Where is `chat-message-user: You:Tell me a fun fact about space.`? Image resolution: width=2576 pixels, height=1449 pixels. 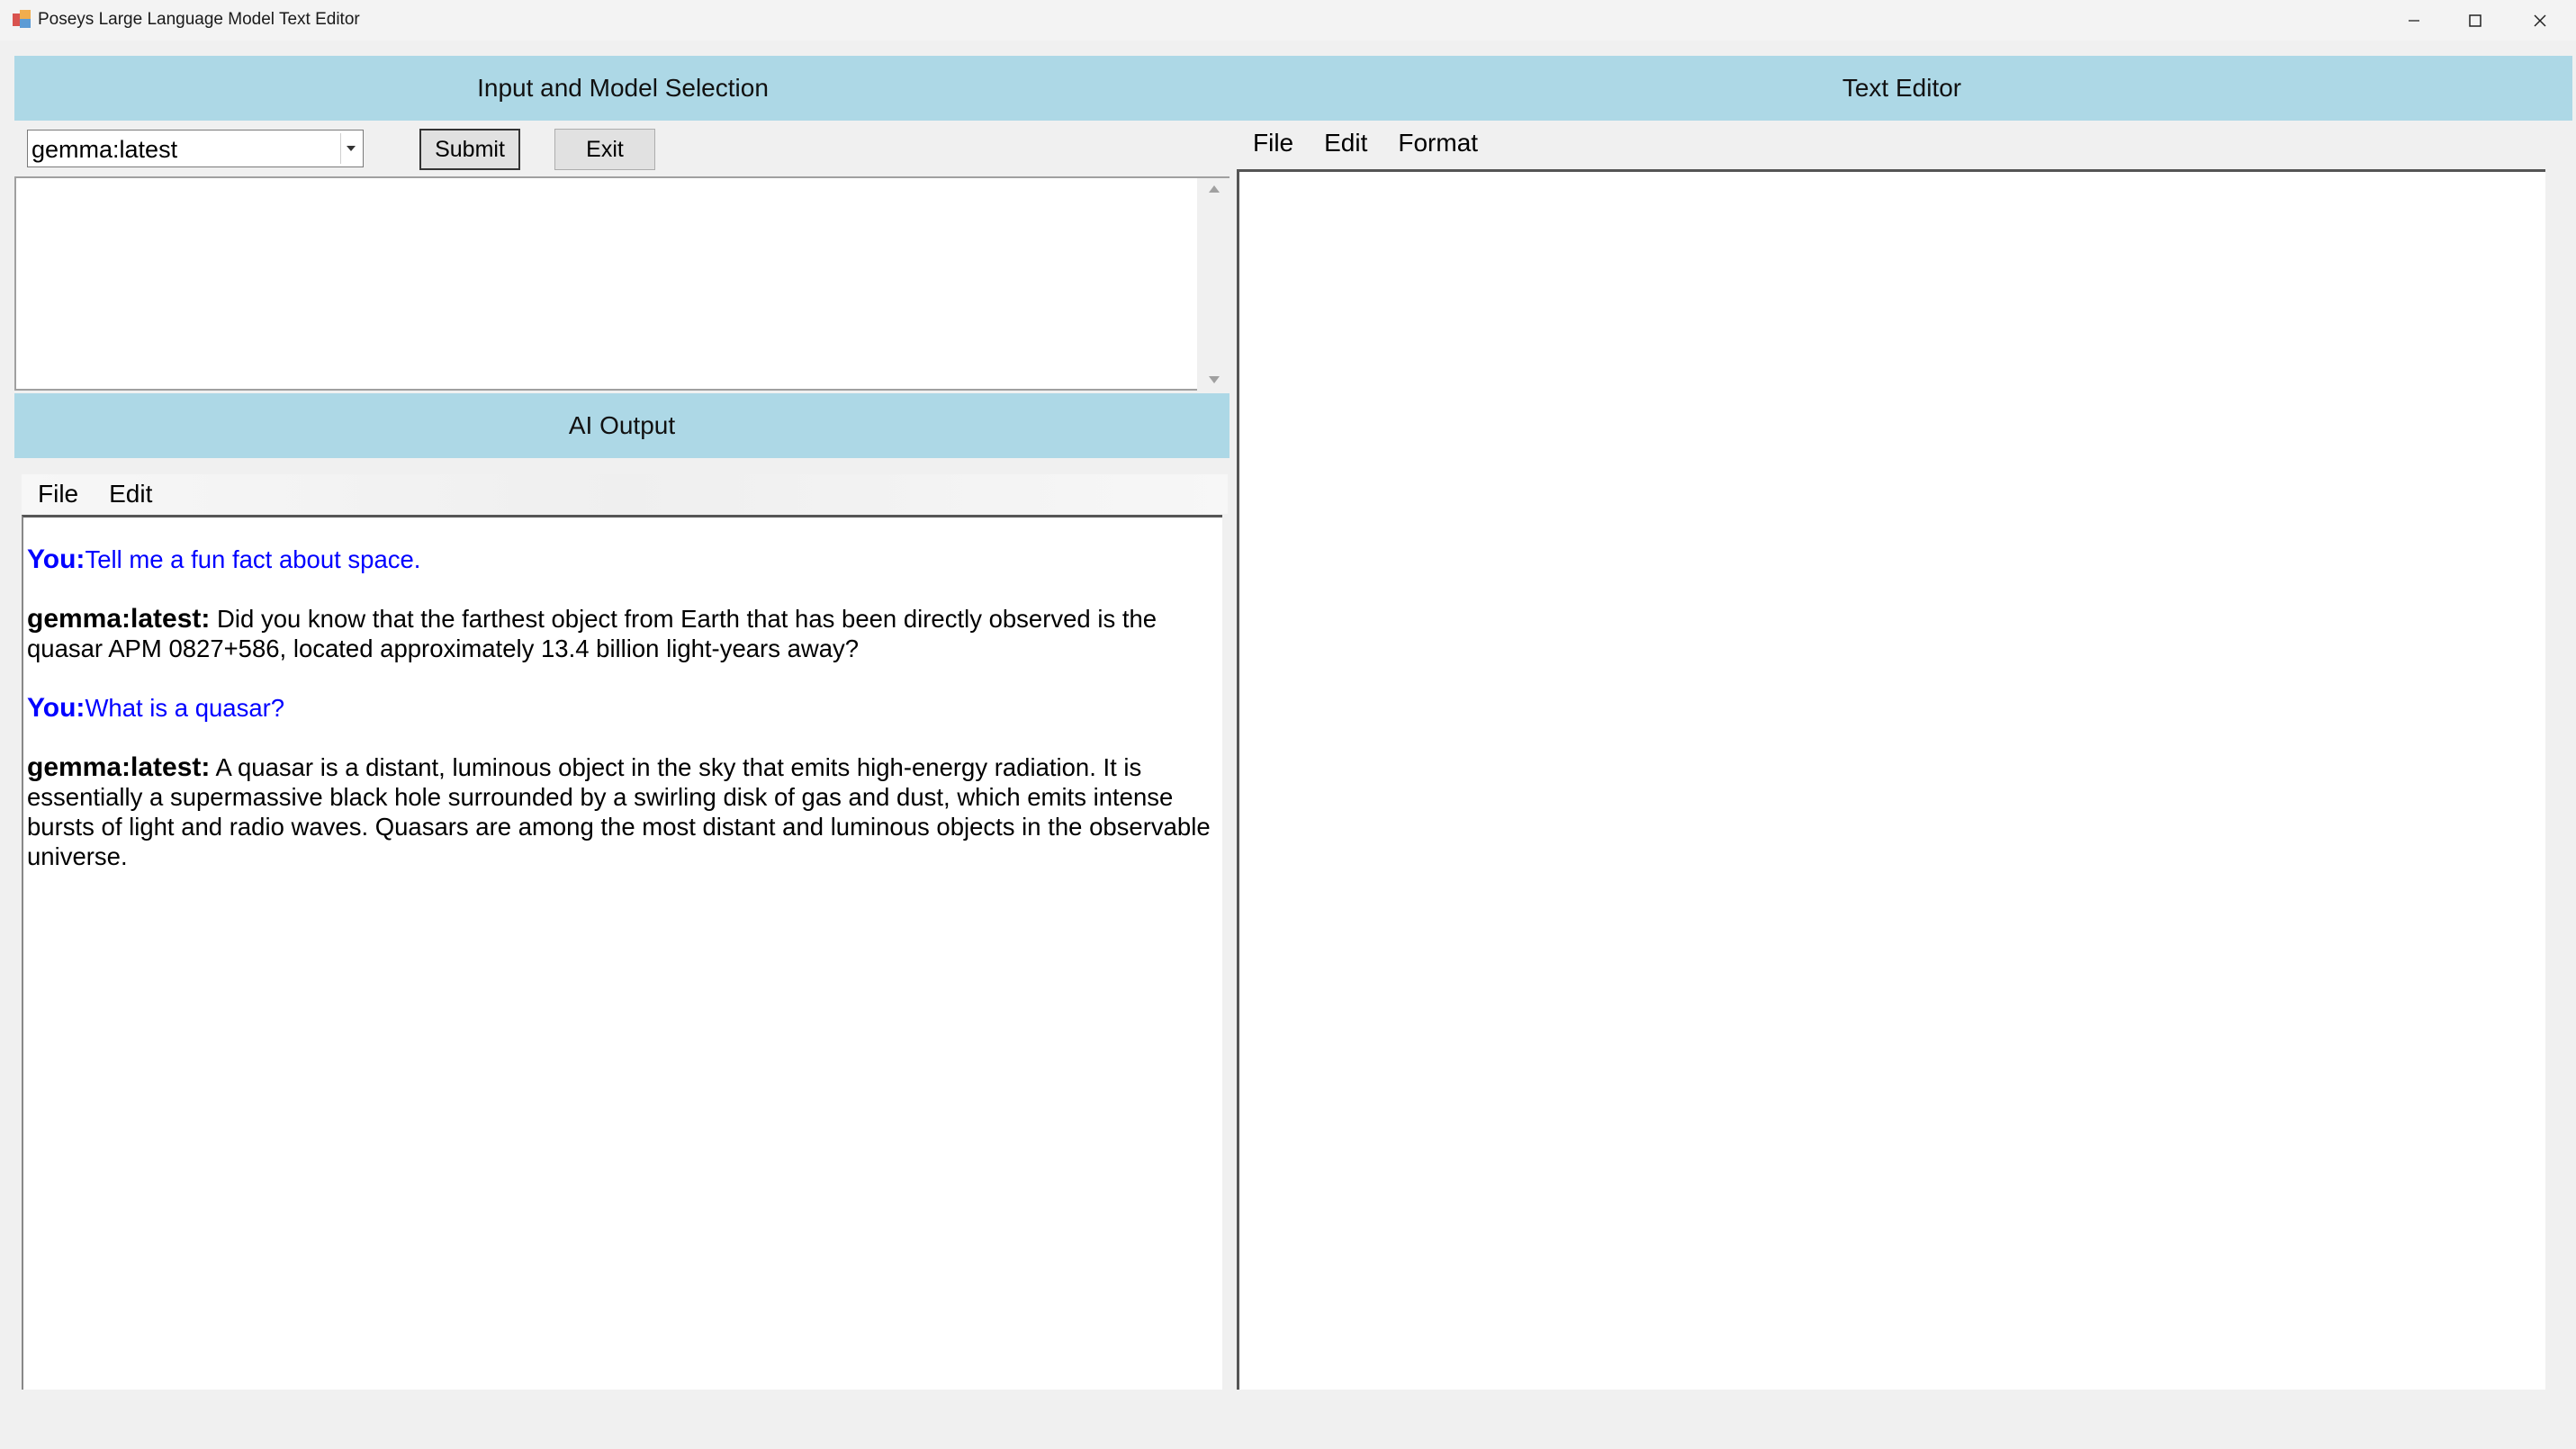
chat-message-user: You:Tell me a fun fact about space. is located at coordinates (622, 559).